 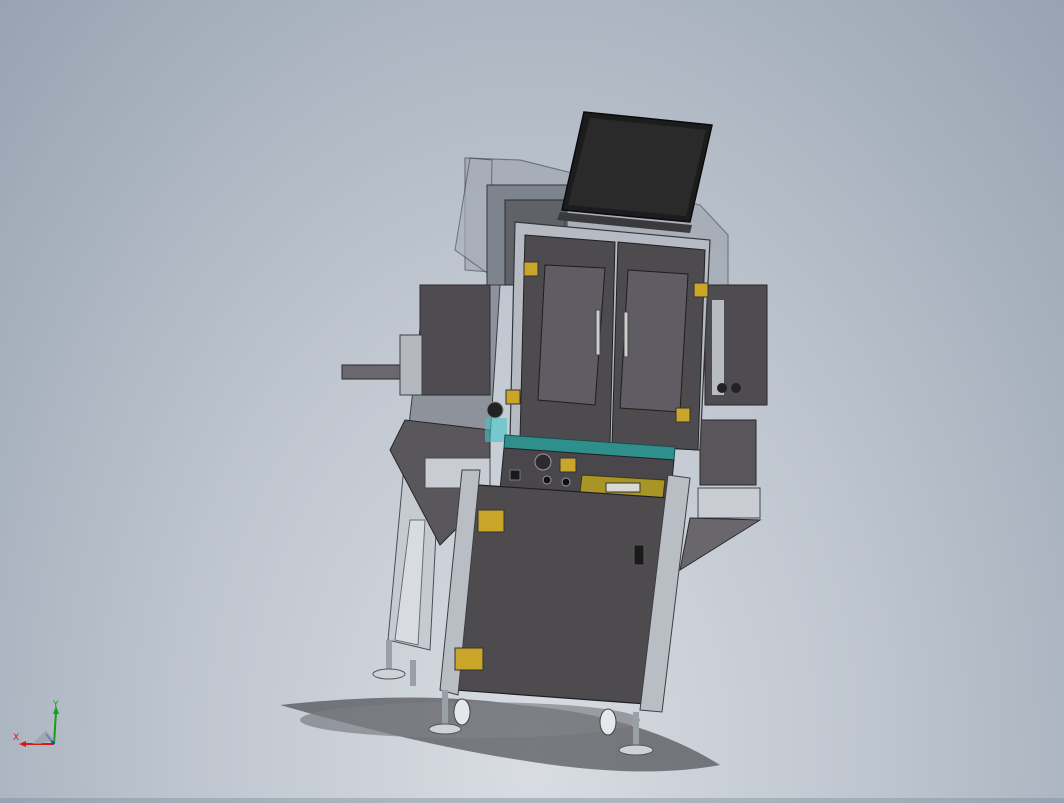 I want to click on y-axis-label: Y, so click(x=56, y=705).